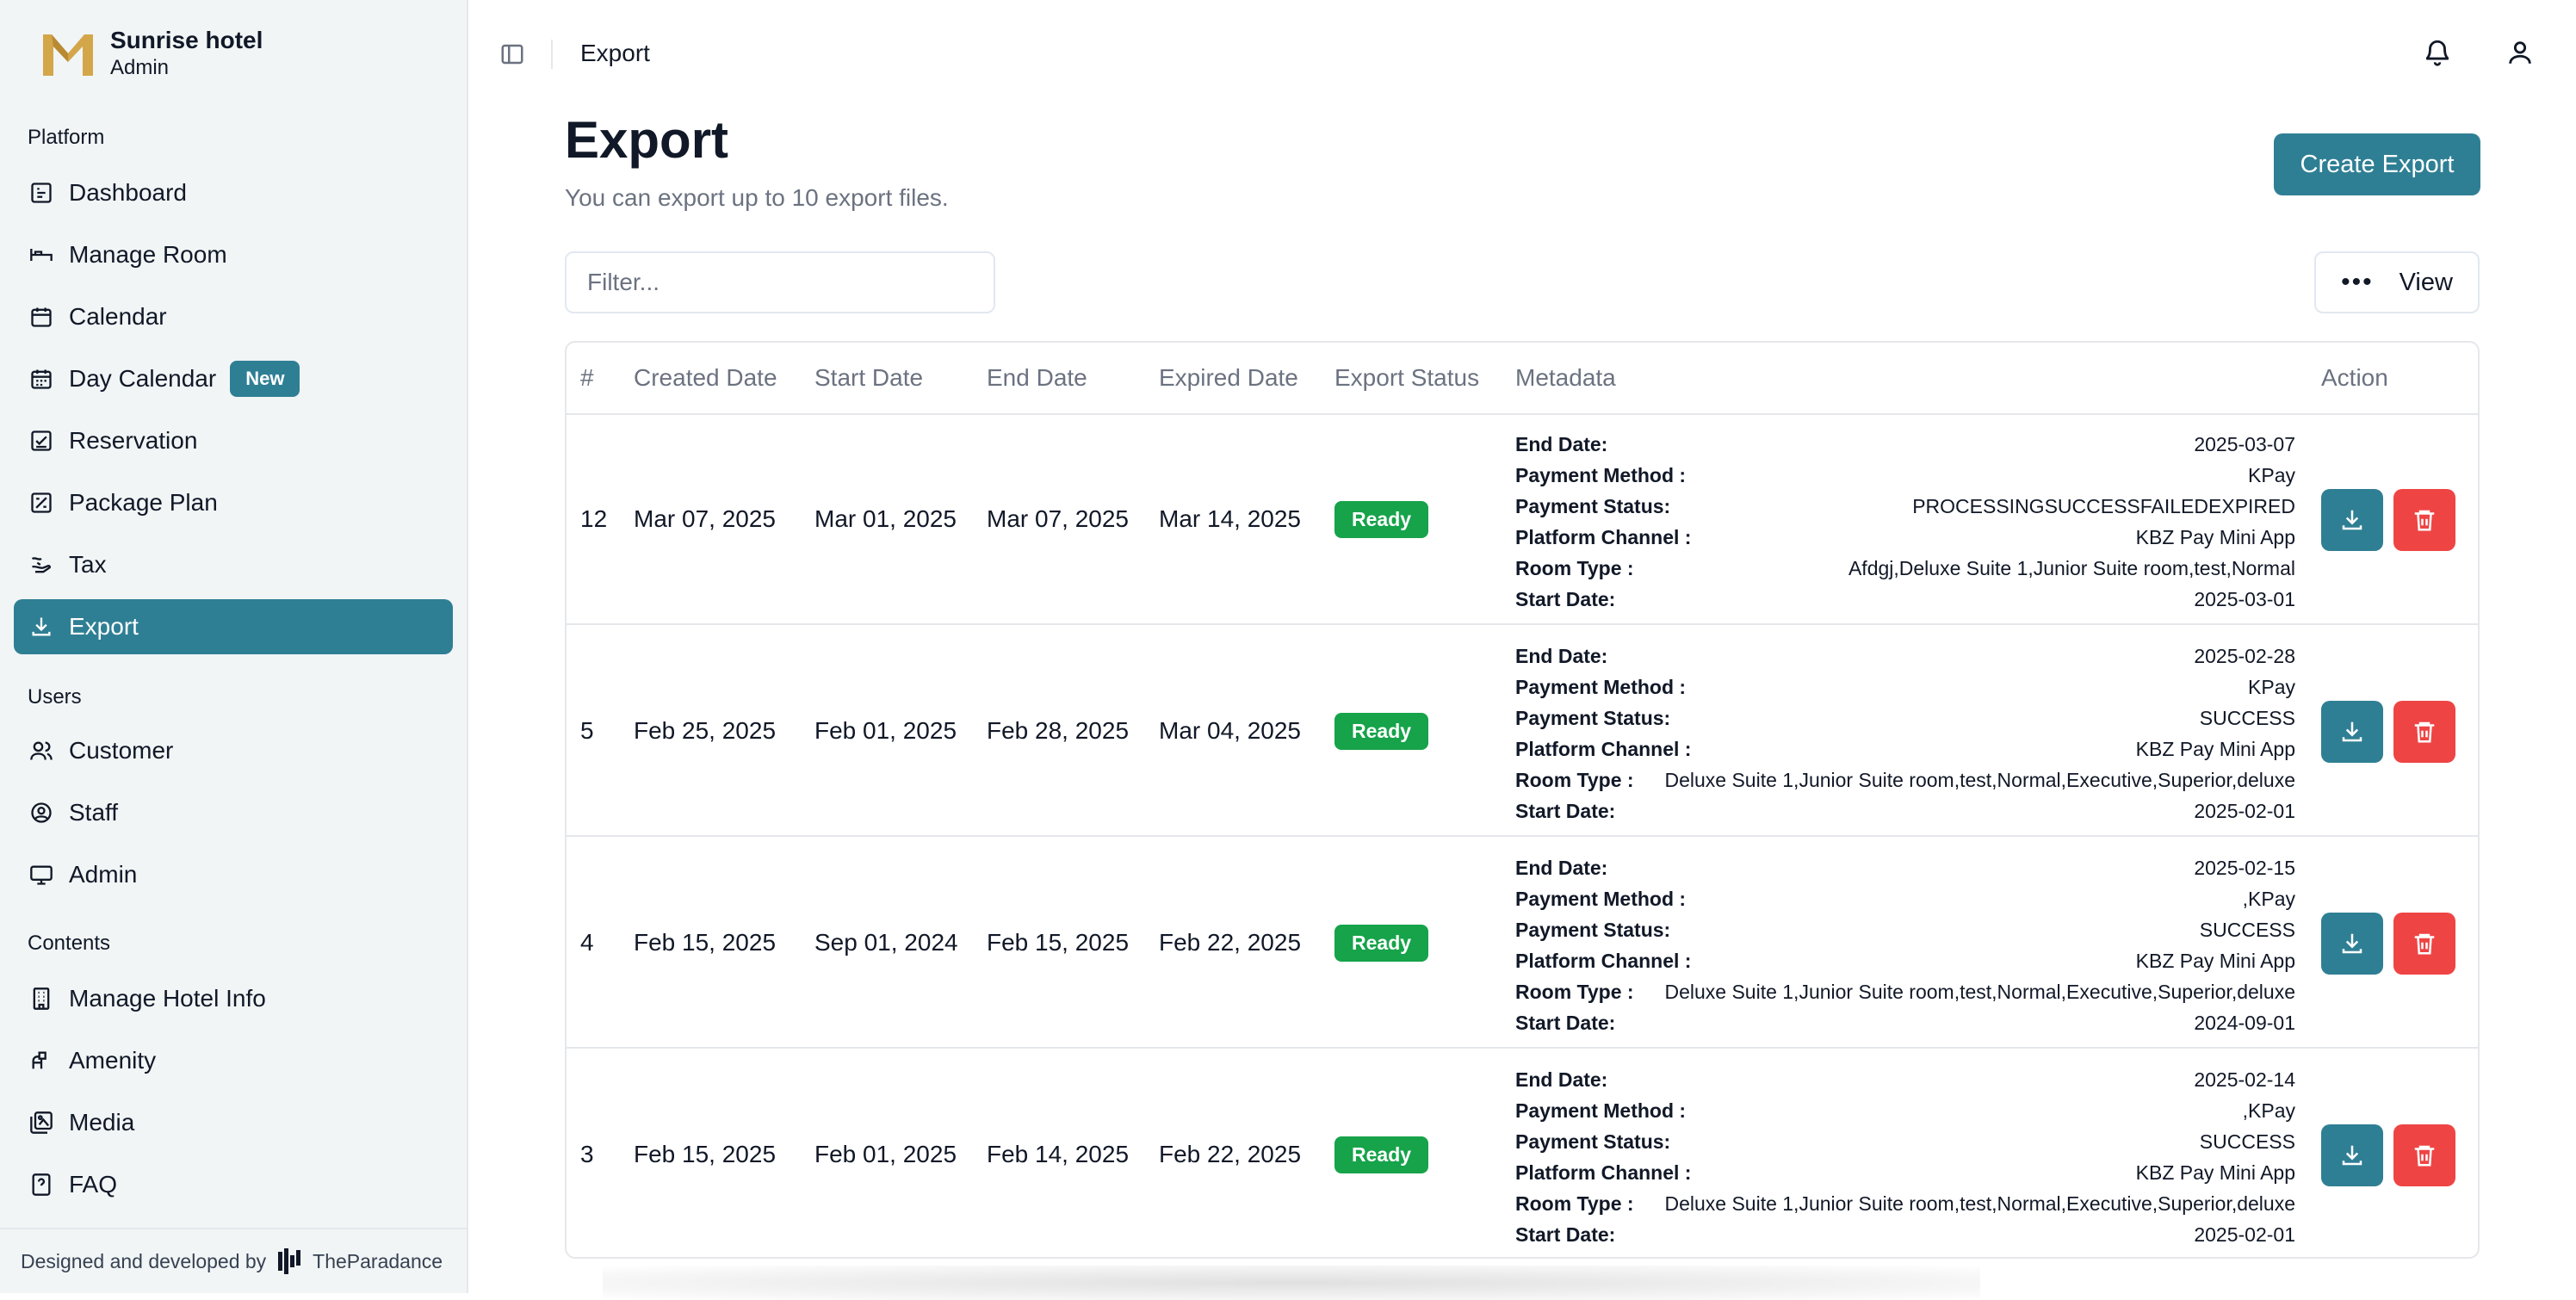  What do you see at coordinates (233, 192) in the screenshot?
I see `sidebar-item-dashboard: Dashboard` at bounding box center [233, 192].